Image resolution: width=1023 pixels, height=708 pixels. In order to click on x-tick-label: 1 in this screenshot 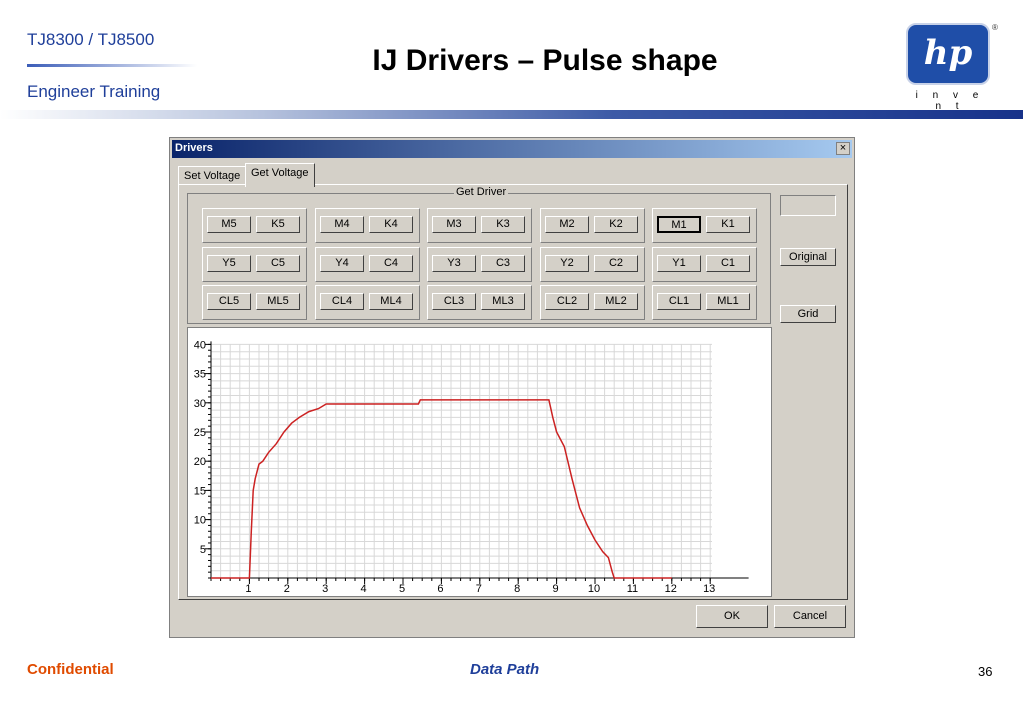, I will do `click(248, 589)`.